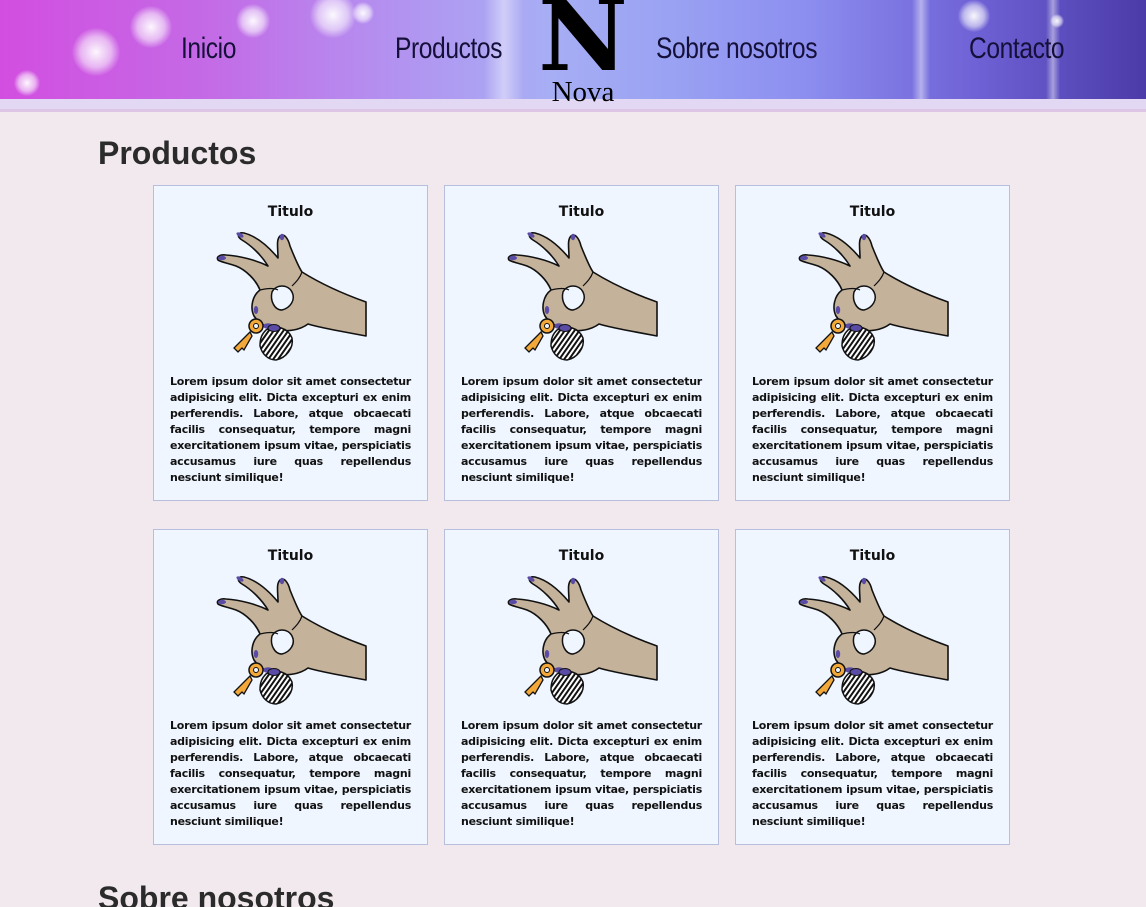 The width and height of the screenshot is (1146, 907). I want to click on light-streak, so click(921, 49).